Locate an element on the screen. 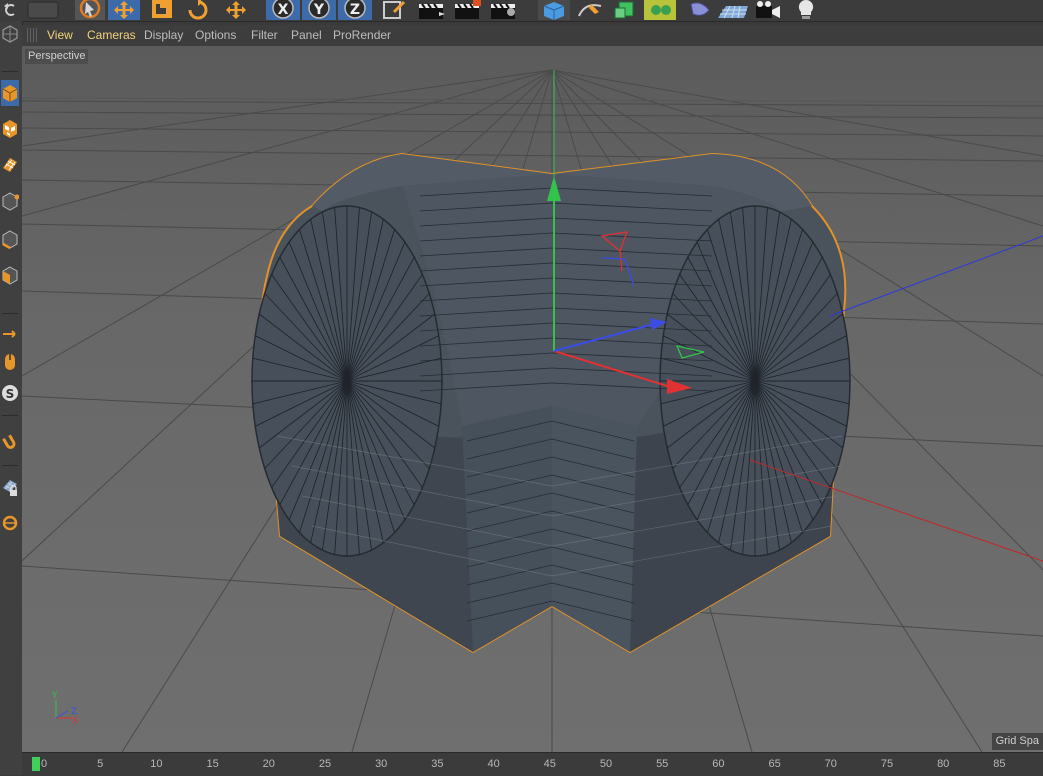  render-settings-icon is located at coordinates (504, 10).